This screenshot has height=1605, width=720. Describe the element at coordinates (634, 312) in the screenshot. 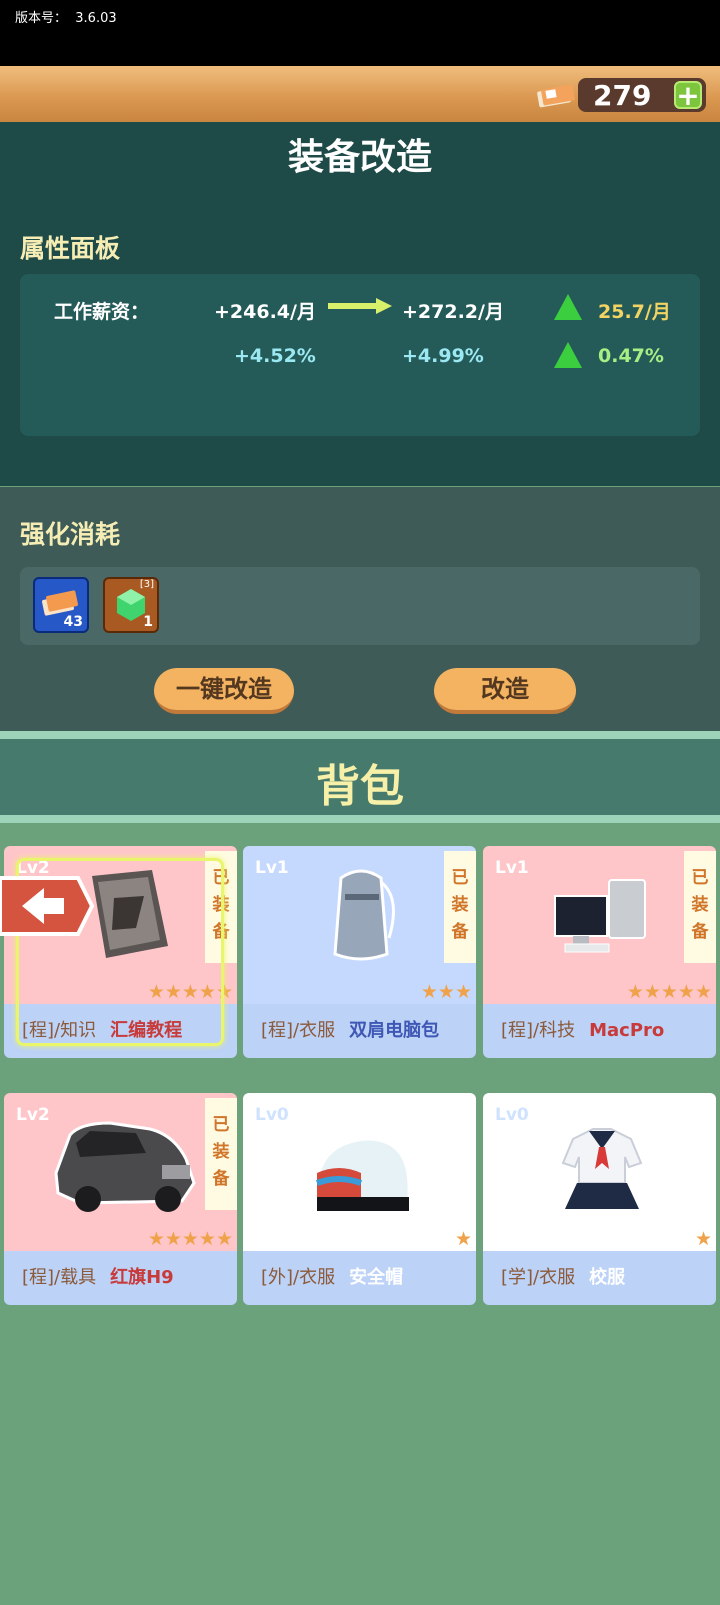

I see `salary-delta: 25.7/月` at that location.